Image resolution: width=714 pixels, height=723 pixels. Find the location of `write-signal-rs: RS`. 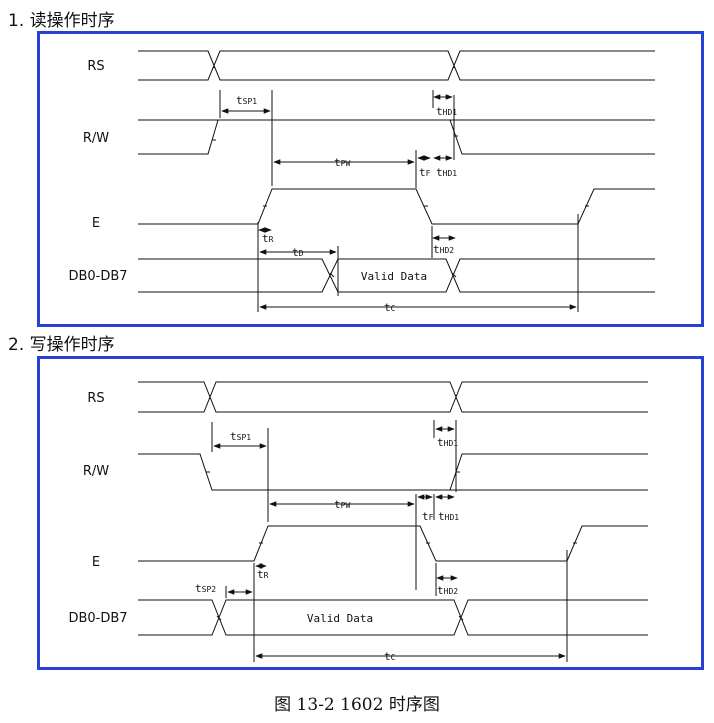

write-signal-rs: RS is located at coordinates (95, 398).